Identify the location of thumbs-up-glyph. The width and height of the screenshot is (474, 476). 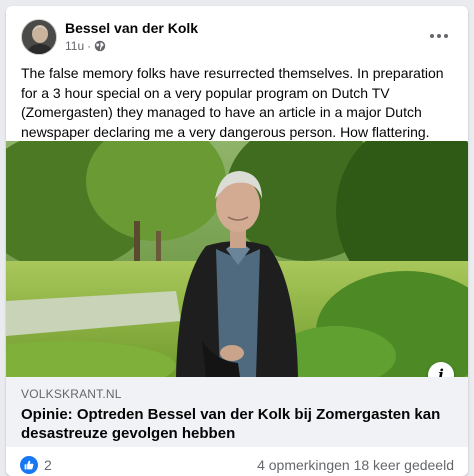
(29, 465).